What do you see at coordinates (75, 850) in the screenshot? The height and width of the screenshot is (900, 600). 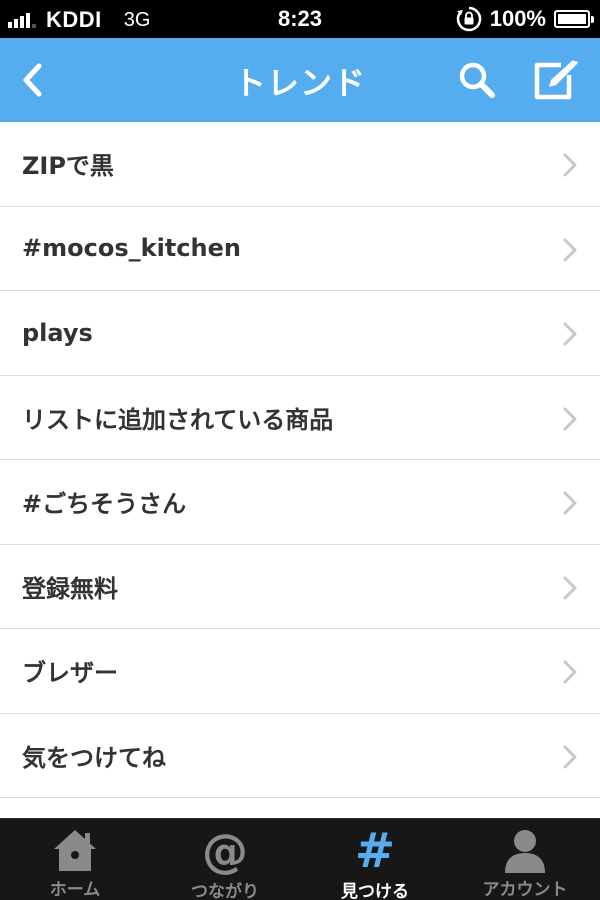 I see `home-icon` at bounding box center [75, 850].